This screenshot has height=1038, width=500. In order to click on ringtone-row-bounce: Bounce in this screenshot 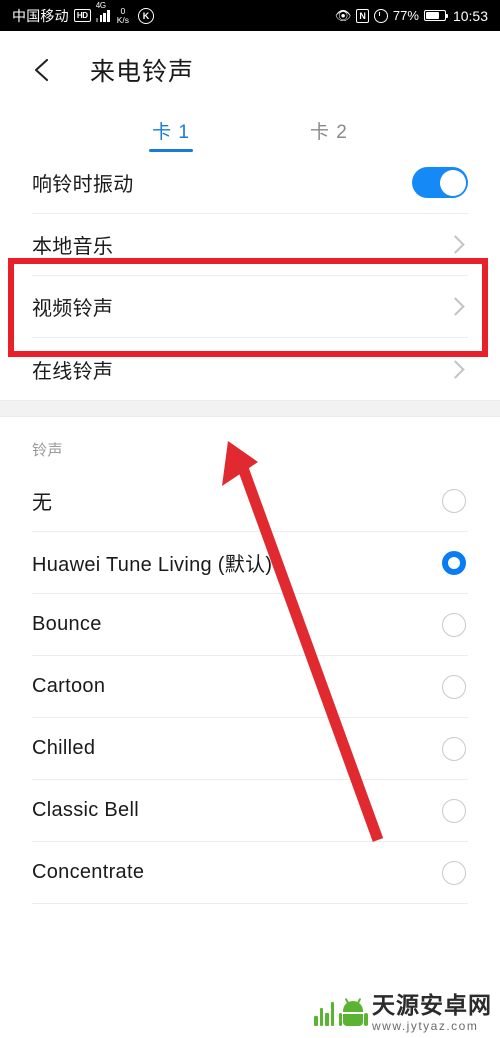, I will do `click(250, 625)`.